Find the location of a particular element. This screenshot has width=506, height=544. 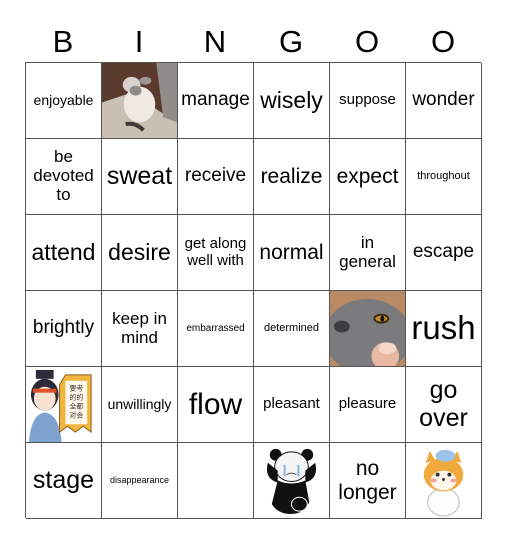

cell-text: realize is located at coordinates (291, 176).